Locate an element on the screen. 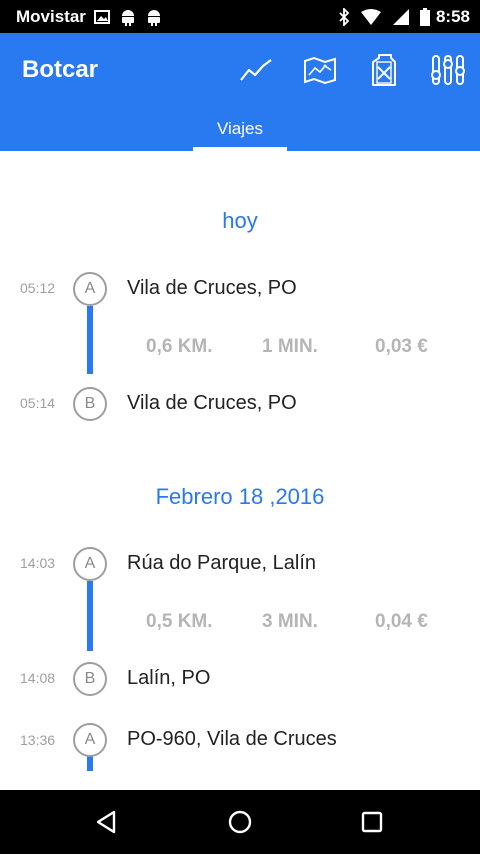 The image size is (480, 854). trip-end-time: 05:14 is located at coordinates (38, 403).